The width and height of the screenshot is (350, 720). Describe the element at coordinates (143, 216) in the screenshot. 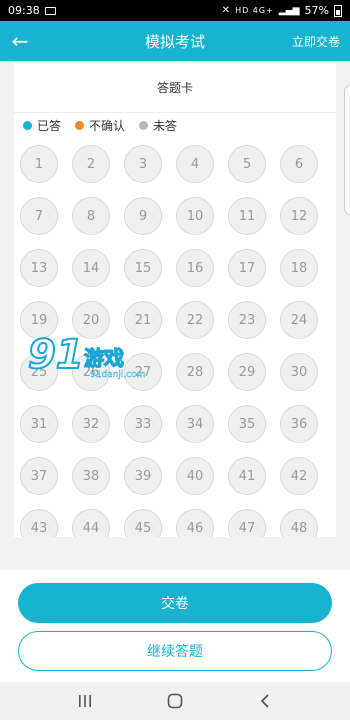

I see `question-number-button: 9` at that location.